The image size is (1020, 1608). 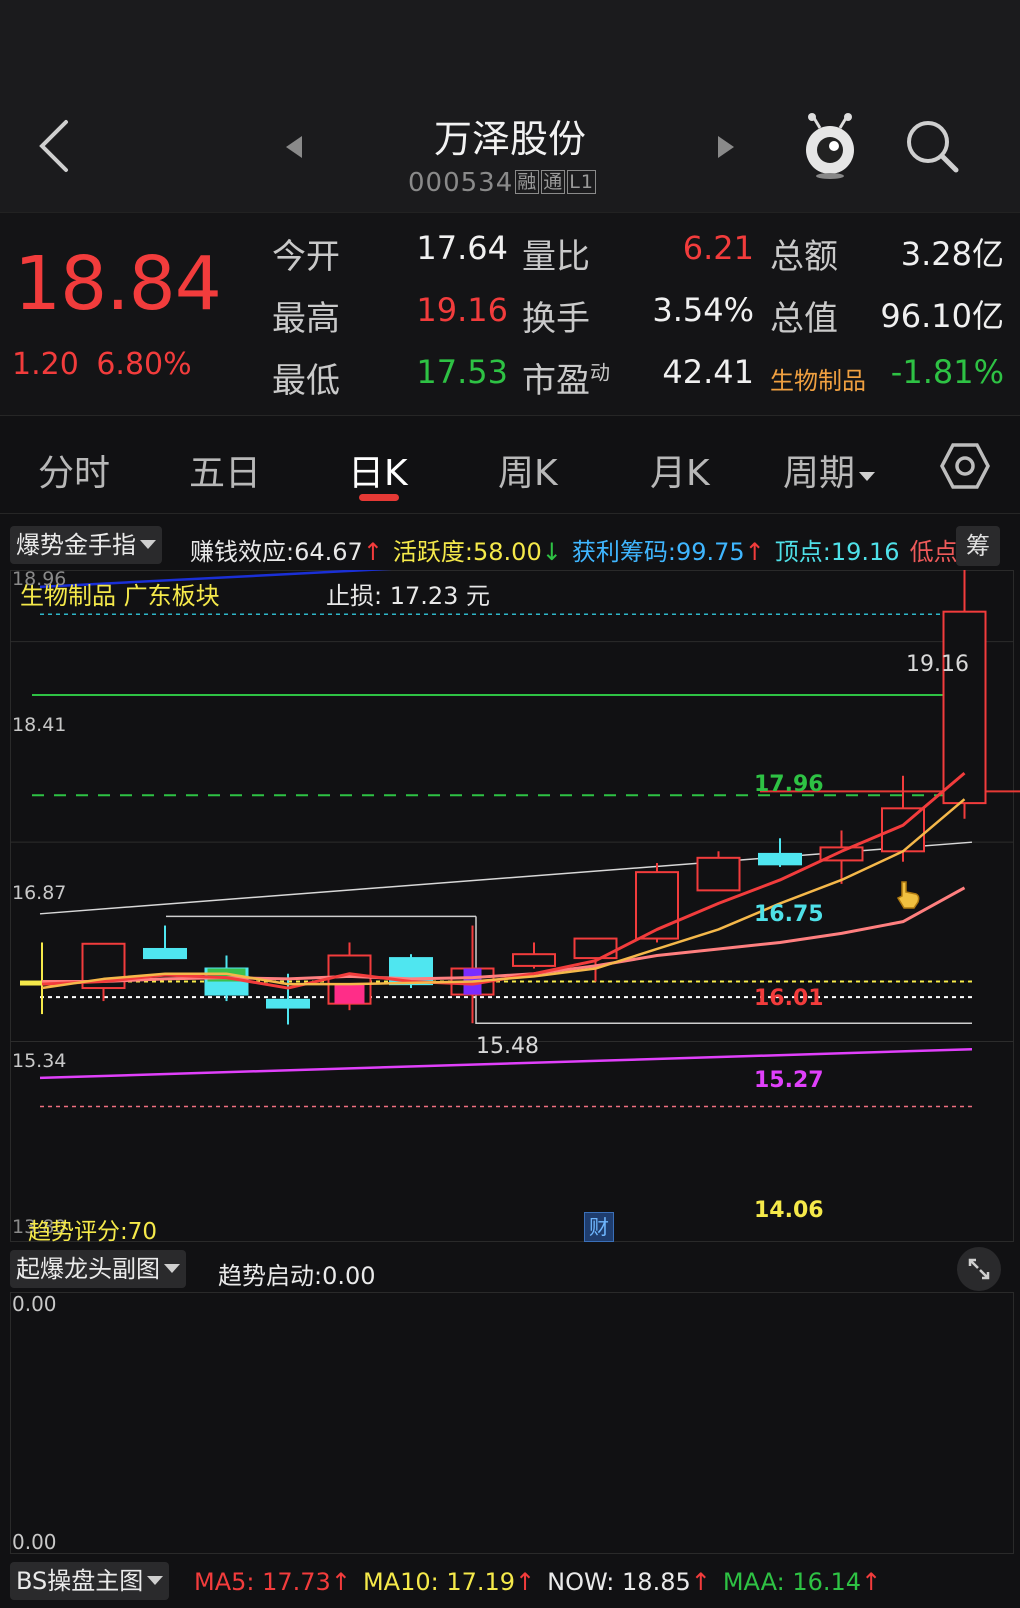 I want to click on period-tabs: 分时 五日 日K 周K 月K 周期, so click(x=510, y=466).